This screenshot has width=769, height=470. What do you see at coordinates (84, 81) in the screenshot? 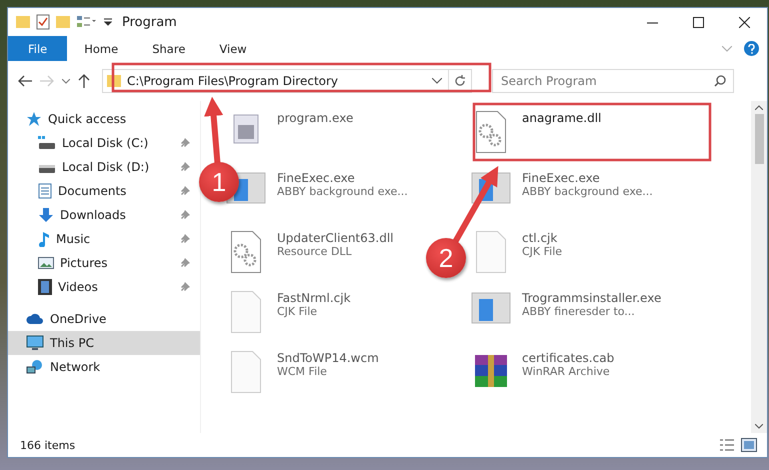
I see `up-arrow-icon` at bounding box center [84, 81].